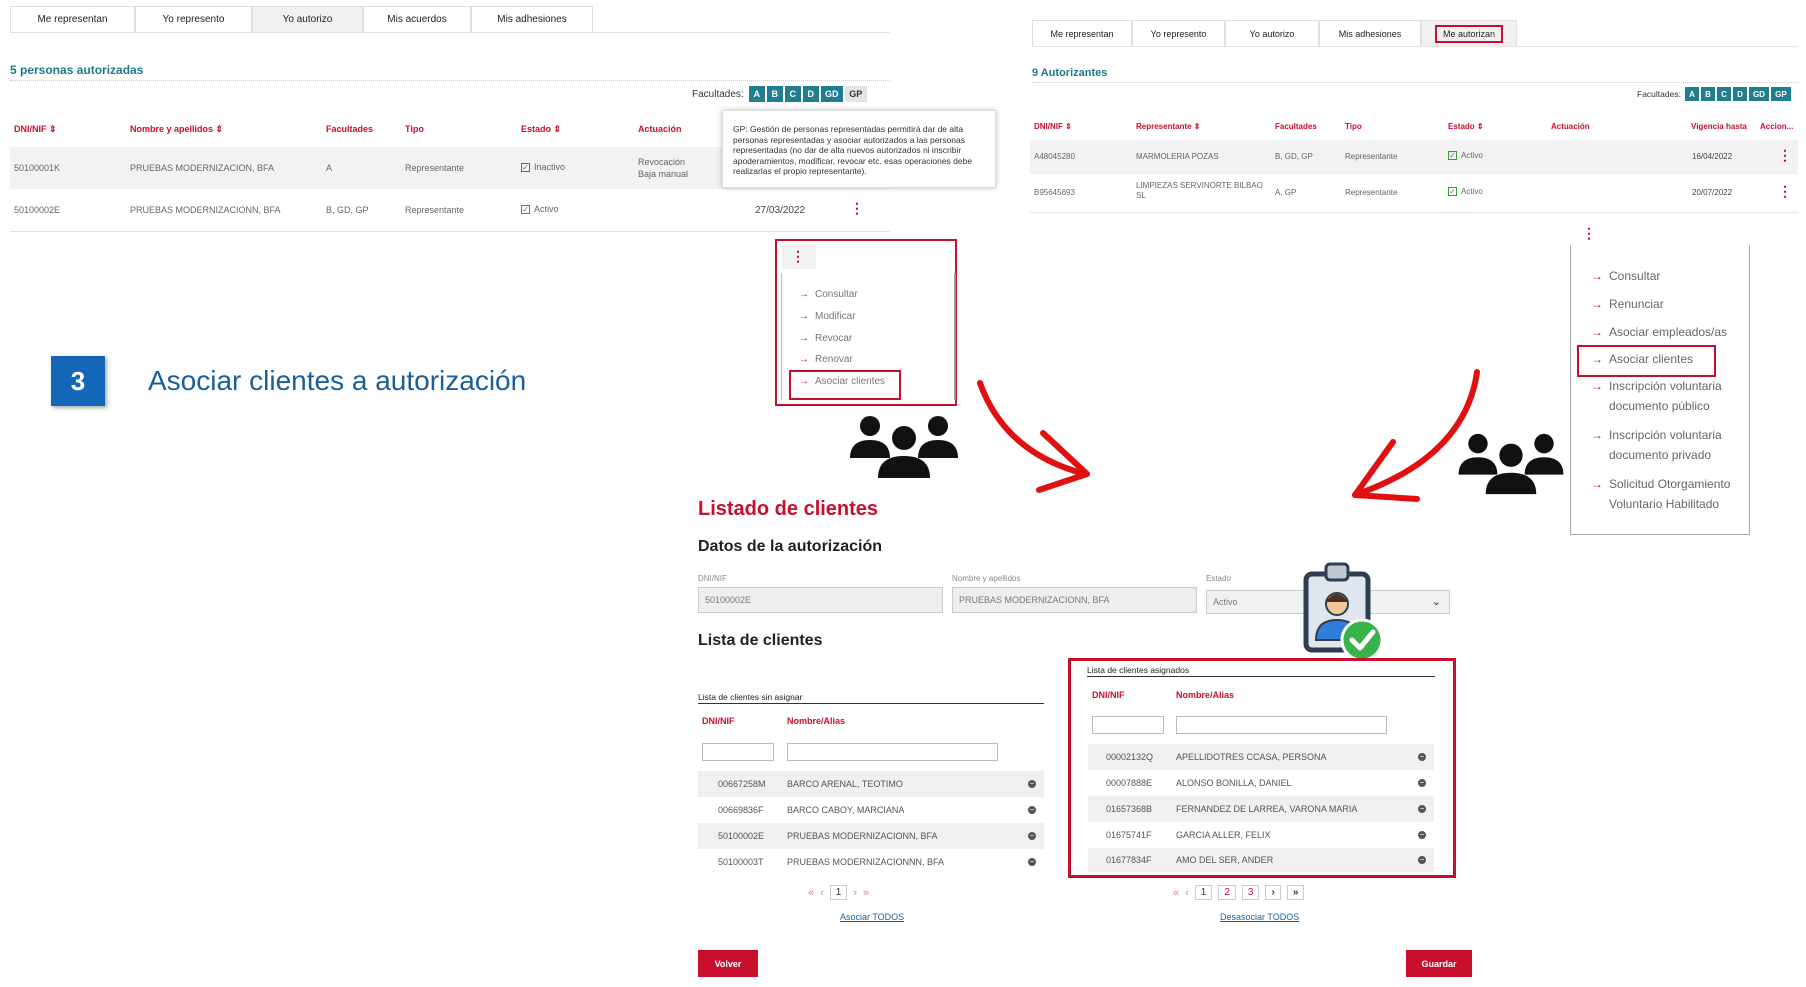 The height and width of the screenshot is (987, 1806). I want to click on list-item: 00669836F BARCO CABOY, MARCIANA −, so click(871, 810).